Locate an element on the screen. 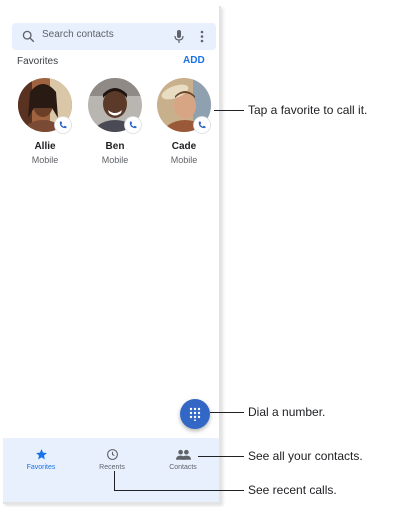  nav-tab-label: Recents is located at coordinates (112, 467).